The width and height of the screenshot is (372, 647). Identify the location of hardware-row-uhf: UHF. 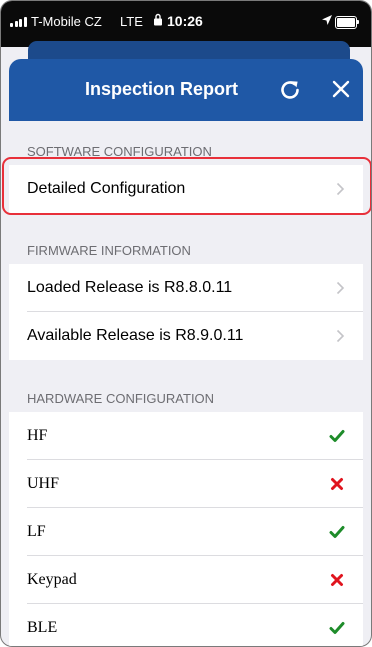
(186, 484).